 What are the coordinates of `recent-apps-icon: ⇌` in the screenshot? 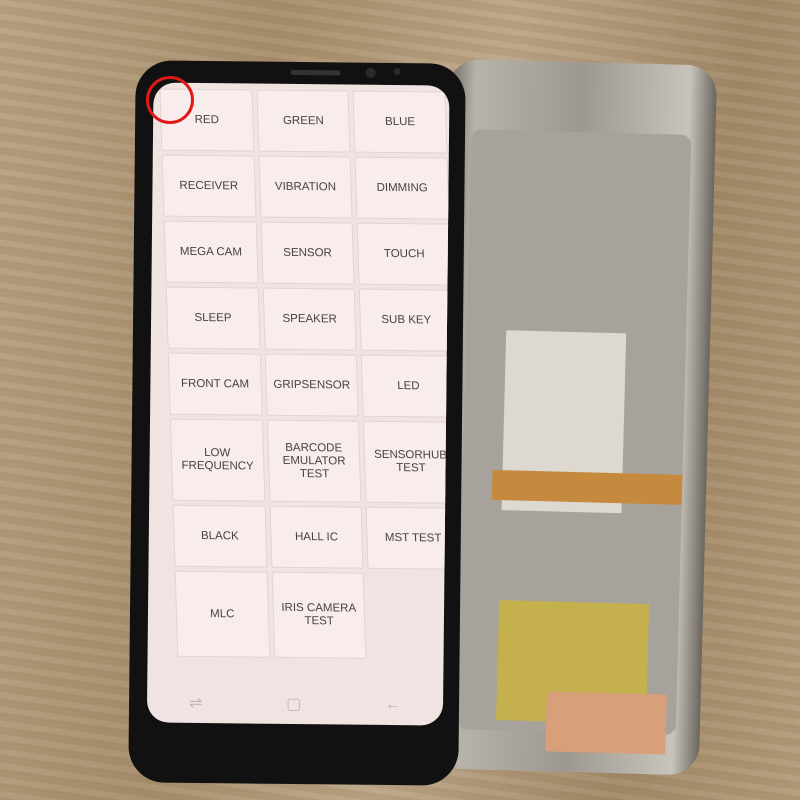 It's located at (196, 703).